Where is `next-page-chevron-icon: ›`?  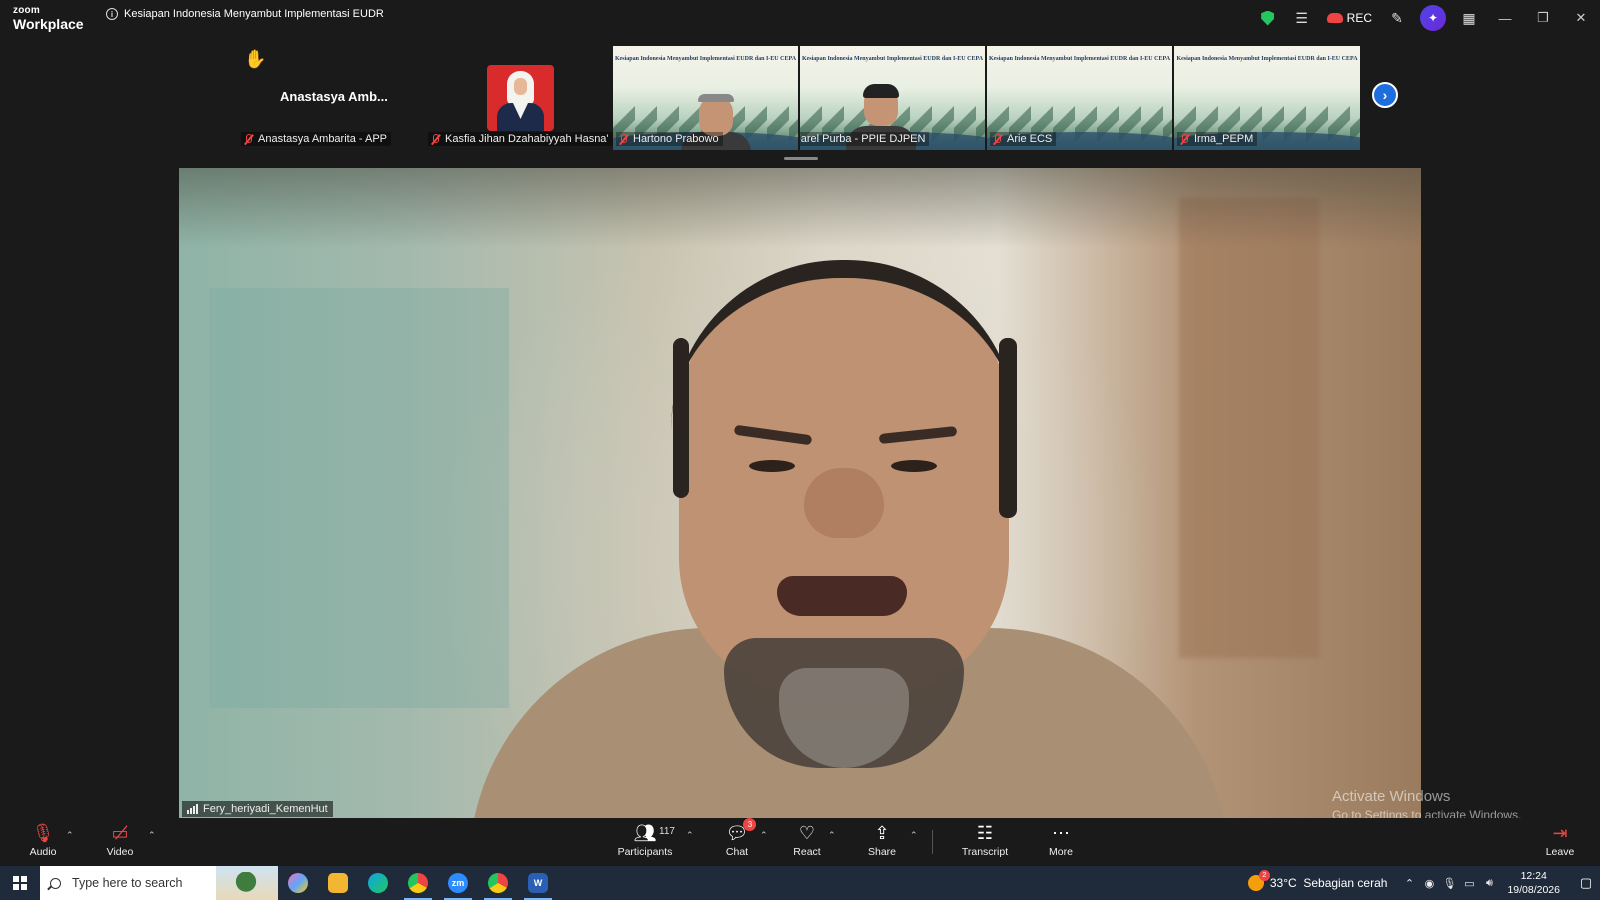 next-page-chevron-icon: › is located at coordinates (1385, 95).